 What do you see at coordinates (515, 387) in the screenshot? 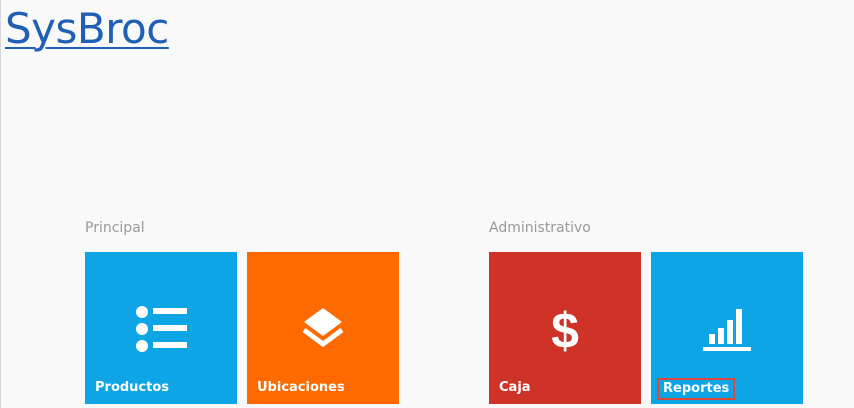
I see `tile-label-caja: Caja` at bounding box center [515, 387].